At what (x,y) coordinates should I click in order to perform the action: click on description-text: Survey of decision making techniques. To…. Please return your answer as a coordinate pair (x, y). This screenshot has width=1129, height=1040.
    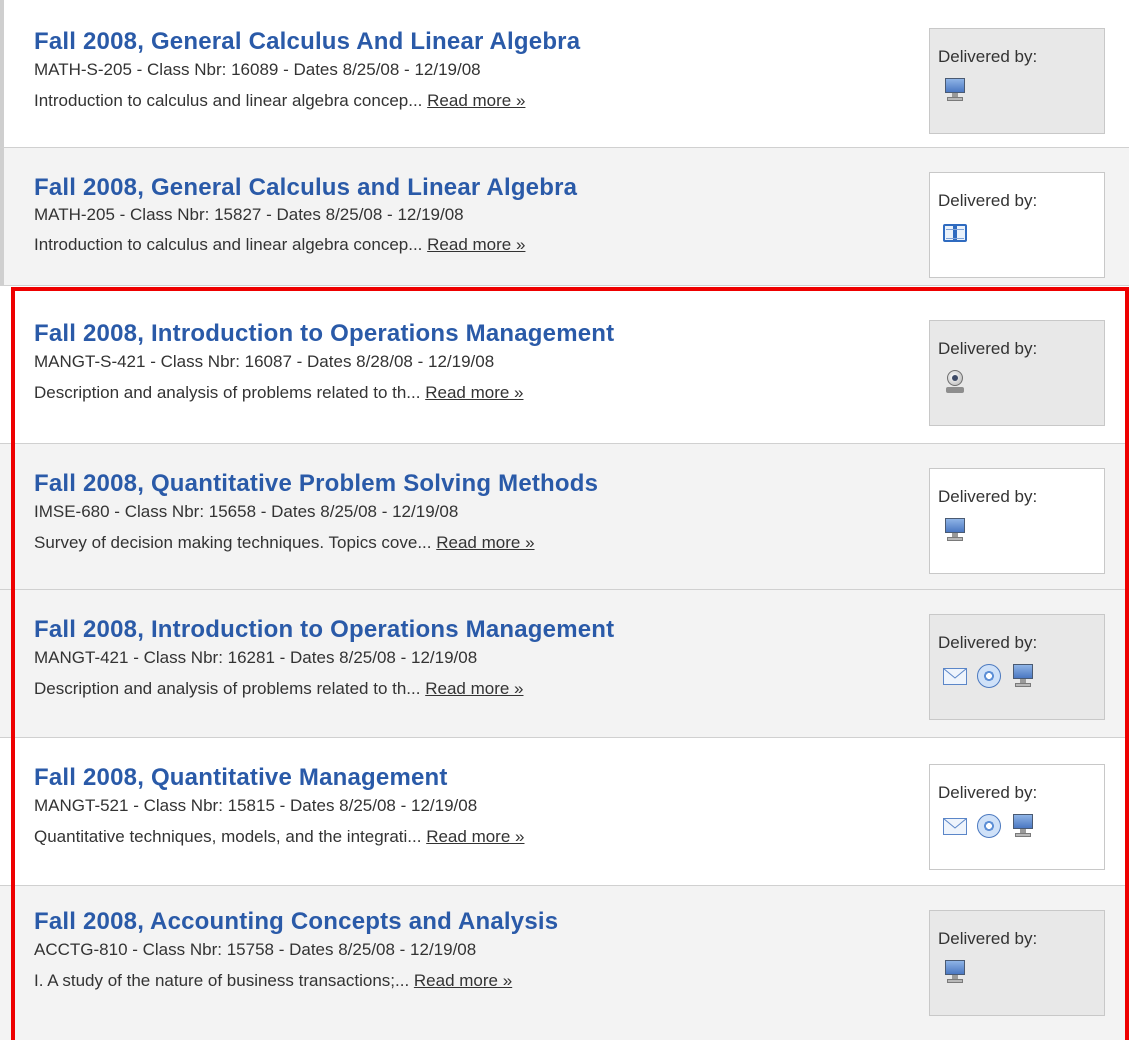
    Looking at the image, I should click on (233, 542).